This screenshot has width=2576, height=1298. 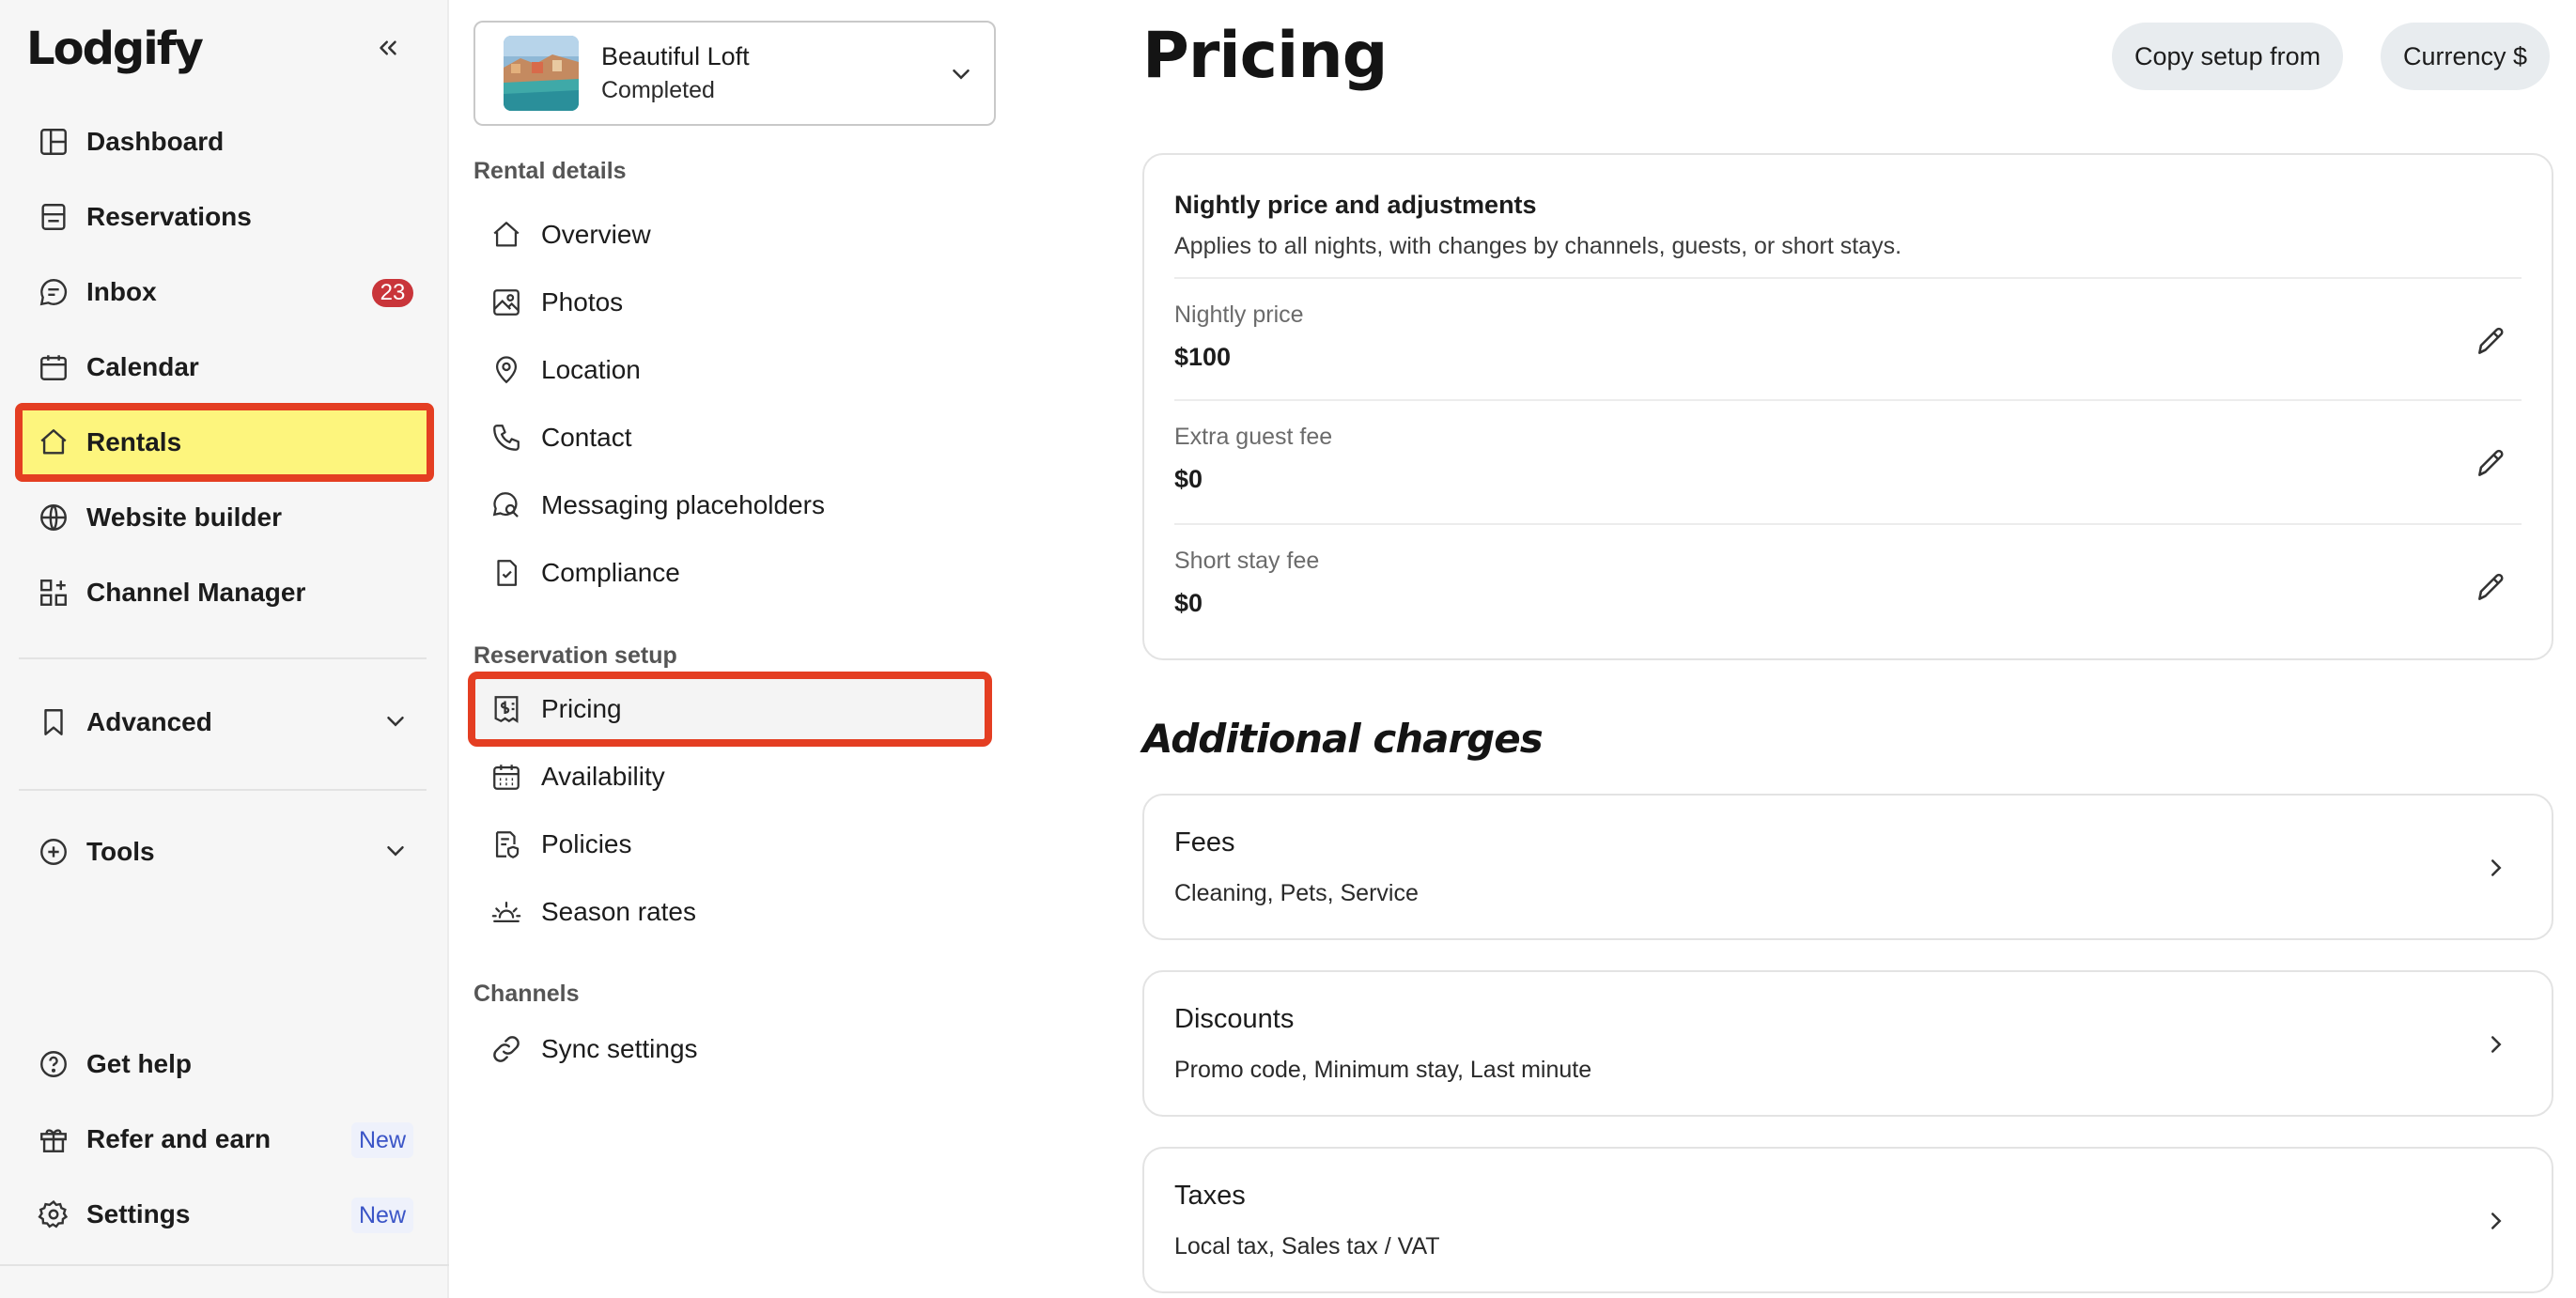 I want to click on subnav-item-label: Policies, so click(x=586, y=843).